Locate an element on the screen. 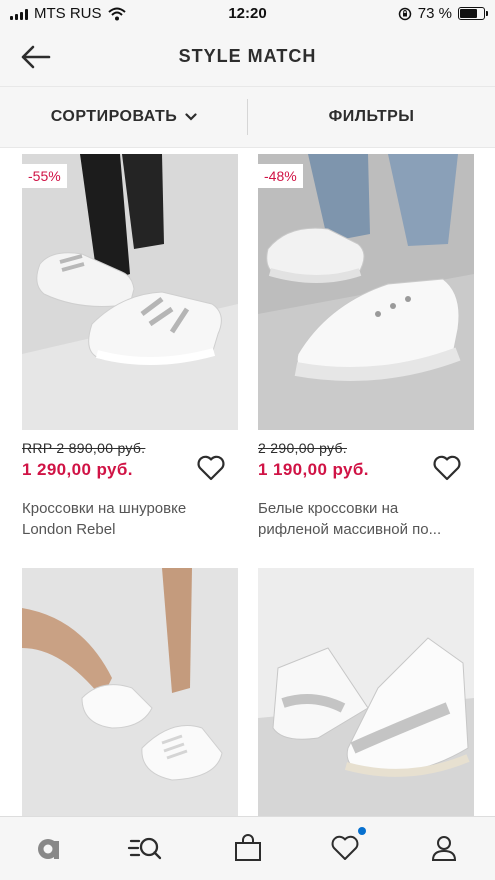 The image size is (495, 880). discount-badge: -55% is located at coordinates (44, 176).